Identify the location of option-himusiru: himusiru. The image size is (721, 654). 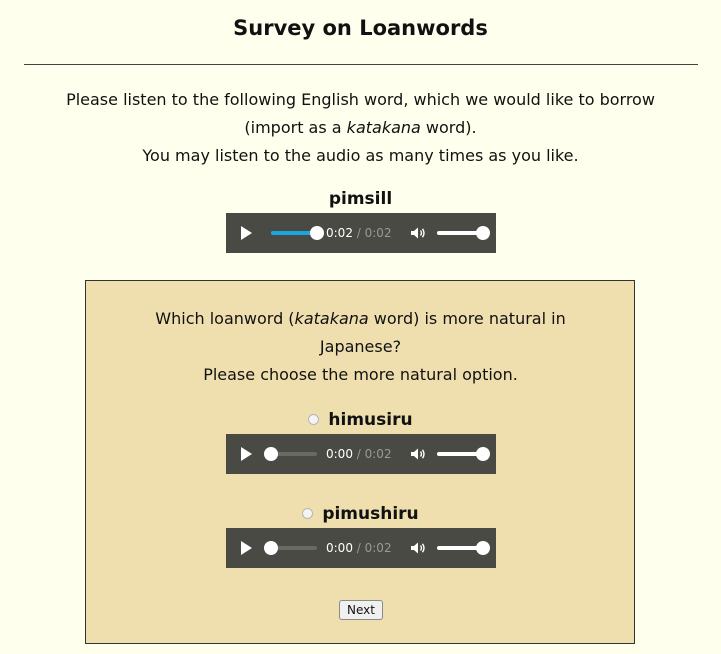
(360, 420).